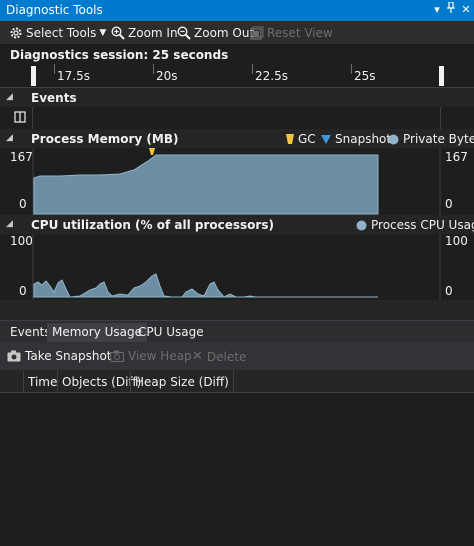 This screenshot has height=546, width=474. What do you see at coordinates (237, 10) in the screenshot?
I see `title-bar: Diagnostic Tools ▾ ✕` at bounding box center [237, 10].